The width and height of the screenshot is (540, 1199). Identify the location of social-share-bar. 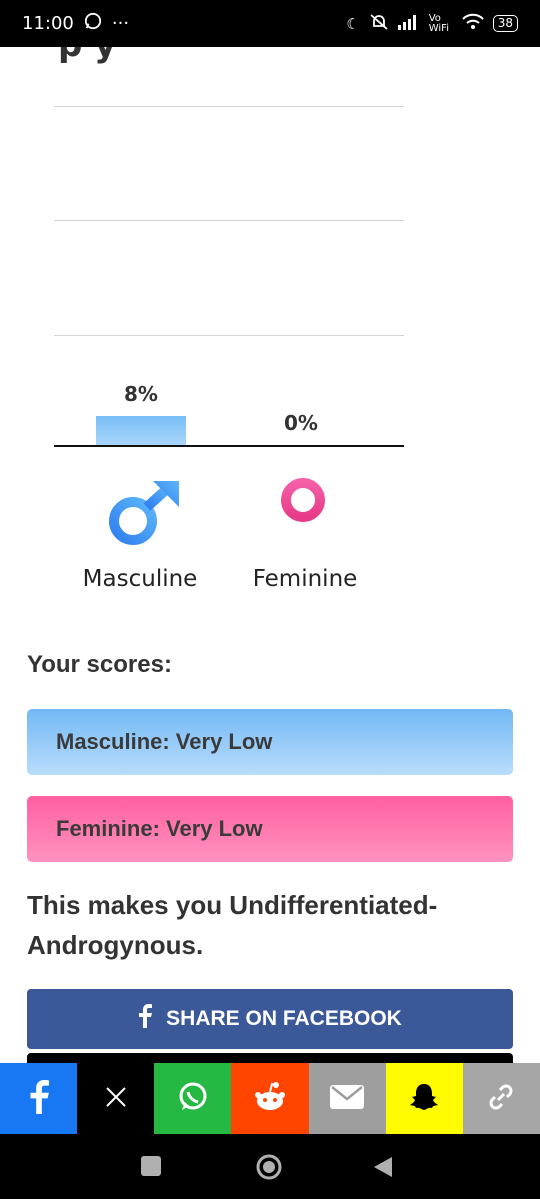
(270, 1098).